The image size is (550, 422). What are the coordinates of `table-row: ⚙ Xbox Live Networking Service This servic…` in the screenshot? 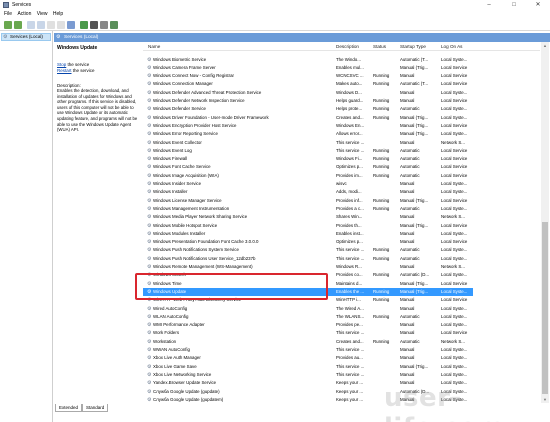 It's located at (308, 375).